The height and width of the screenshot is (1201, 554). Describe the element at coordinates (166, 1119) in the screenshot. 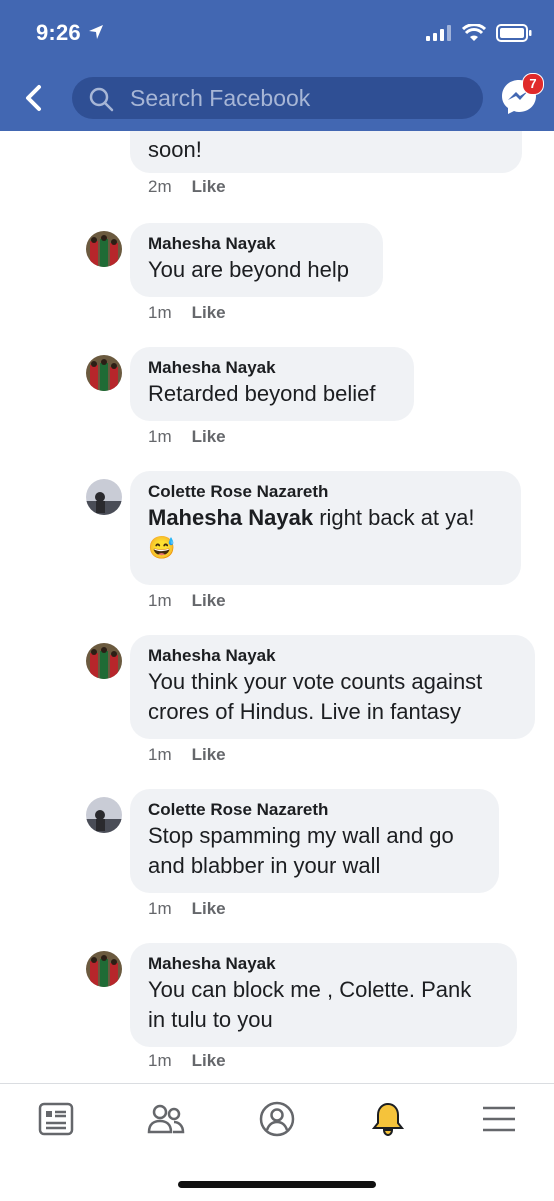

I see `friends-icon` at that location.